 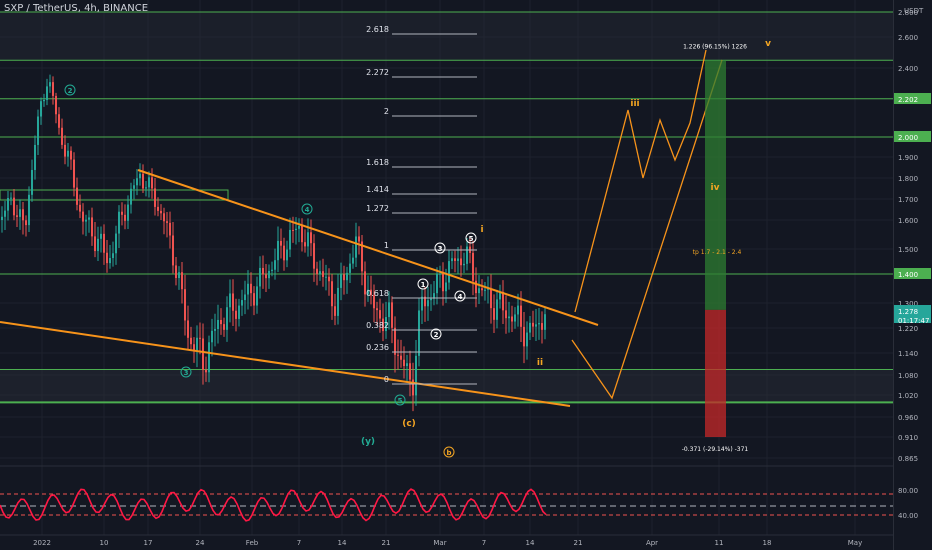 What do you see at coordinates (715, 373) in the screenshot?
I see `loss-zone` at bounding box center [715, 373].